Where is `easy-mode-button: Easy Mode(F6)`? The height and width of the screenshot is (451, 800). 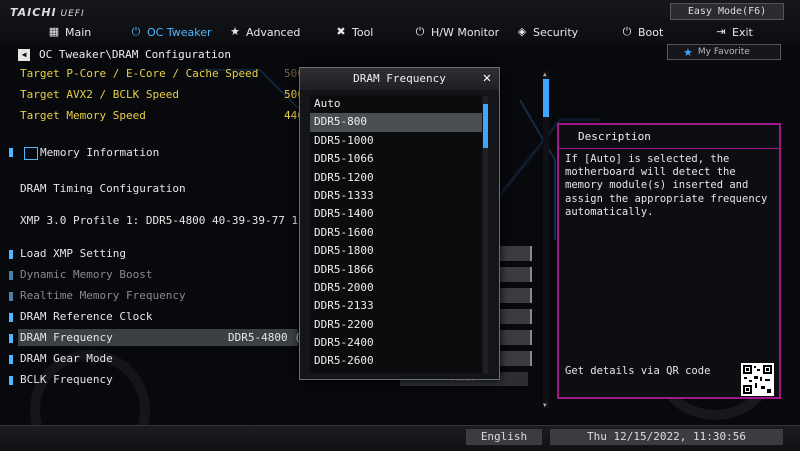 easy-mode-button: Easy Mode(F6) is located at coordinates (727, 11).